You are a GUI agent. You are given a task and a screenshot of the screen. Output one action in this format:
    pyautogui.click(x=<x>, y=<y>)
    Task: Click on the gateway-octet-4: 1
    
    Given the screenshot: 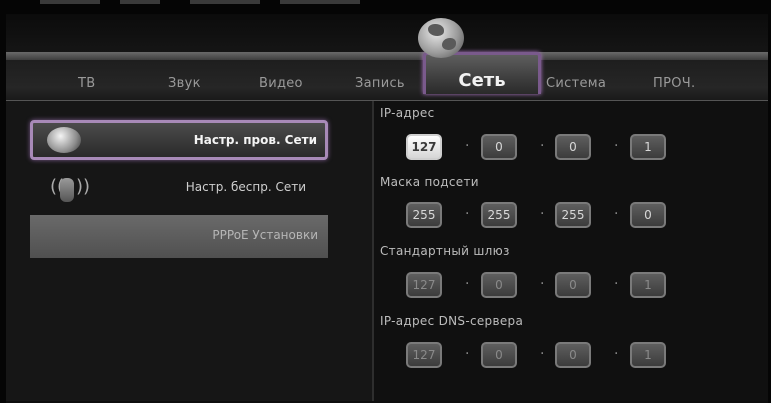 What is the action you would take?
    pyautogui.click(x=648, y=285)
    